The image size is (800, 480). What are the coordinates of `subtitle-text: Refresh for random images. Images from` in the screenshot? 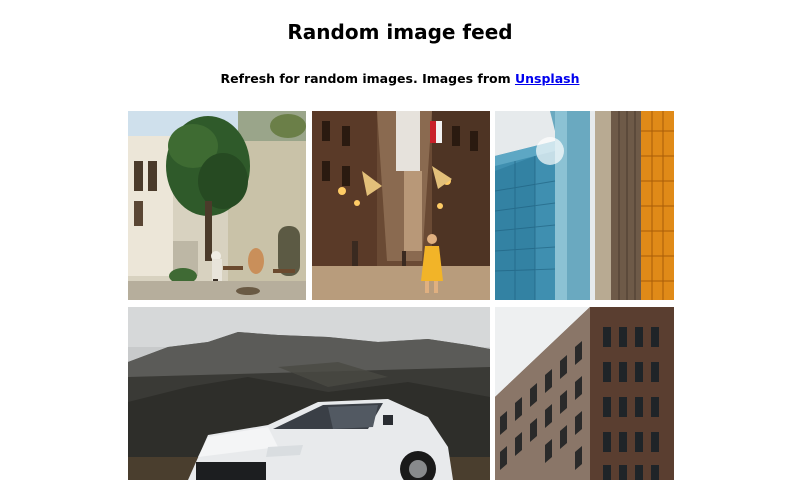 It's located at (367, 78).